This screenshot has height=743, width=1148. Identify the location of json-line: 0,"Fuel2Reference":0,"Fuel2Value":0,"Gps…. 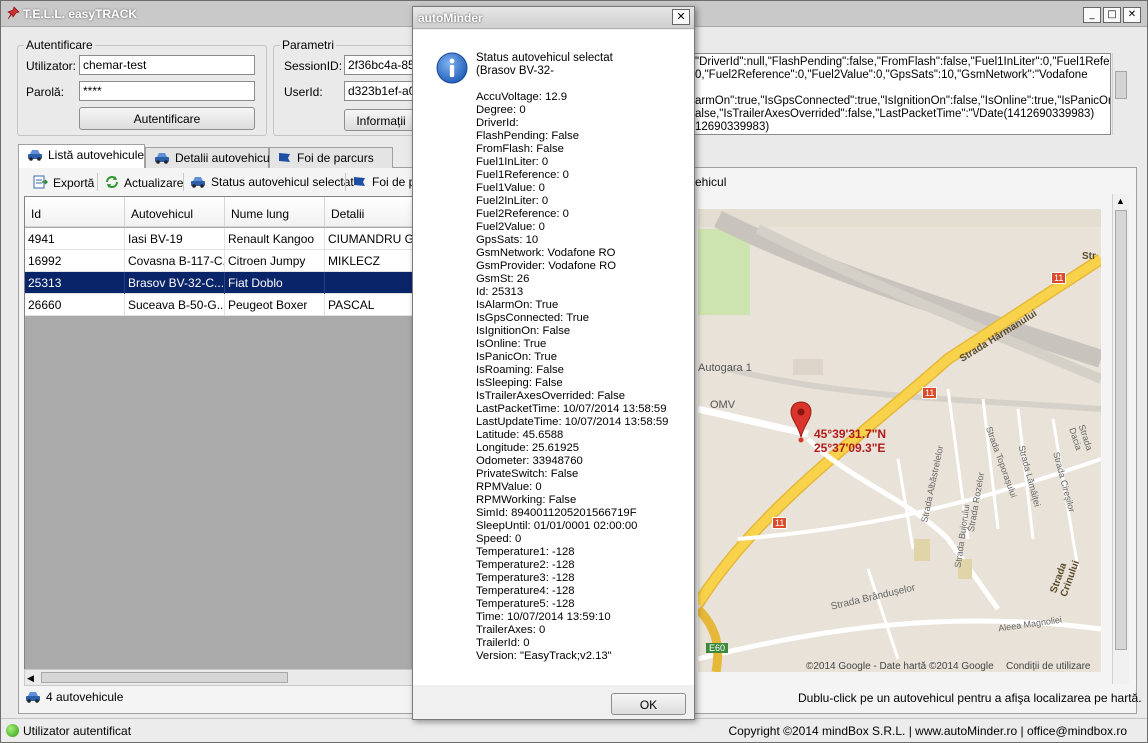
(891, 75).